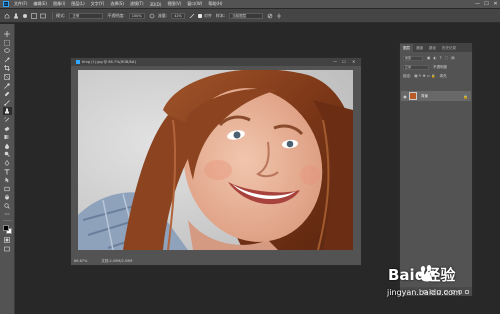  Describe the element at coordinates (7, 197) in the screenshot. I see `hand-tool-icon` at that location.